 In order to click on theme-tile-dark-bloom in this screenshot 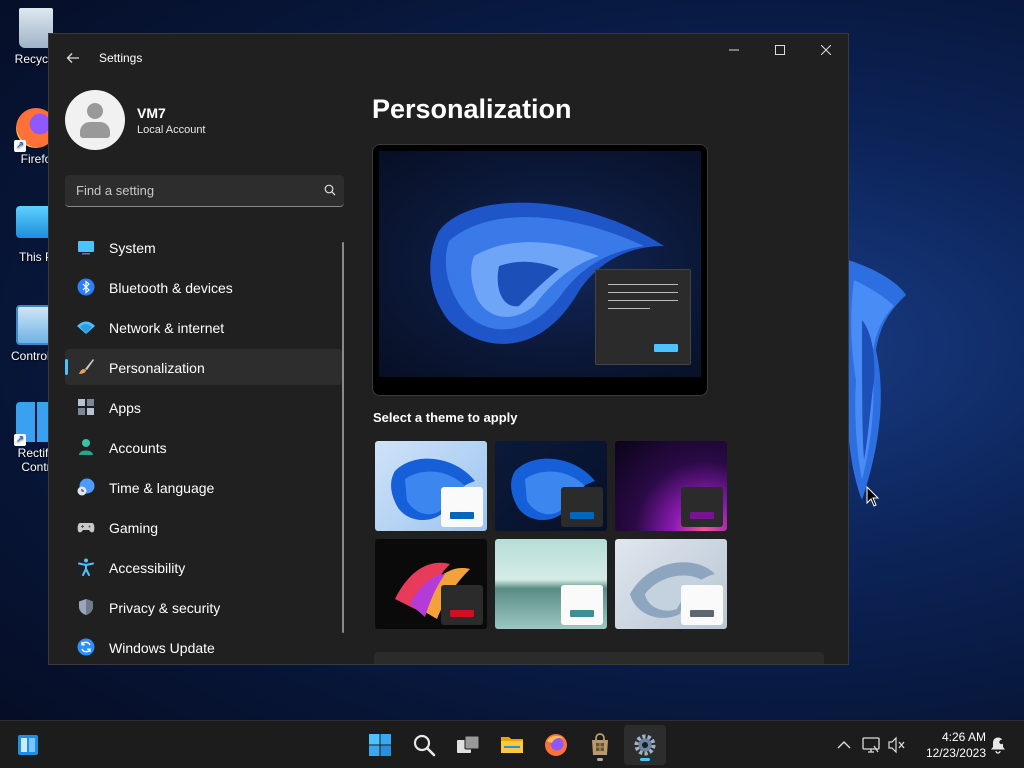, I will do `click(551, 486)`.